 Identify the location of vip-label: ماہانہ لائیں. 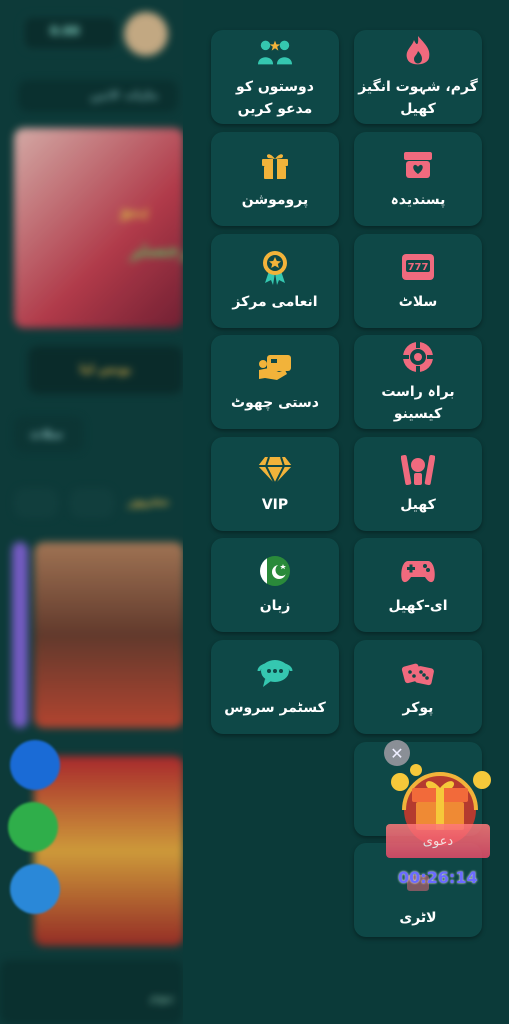
(124, 95).